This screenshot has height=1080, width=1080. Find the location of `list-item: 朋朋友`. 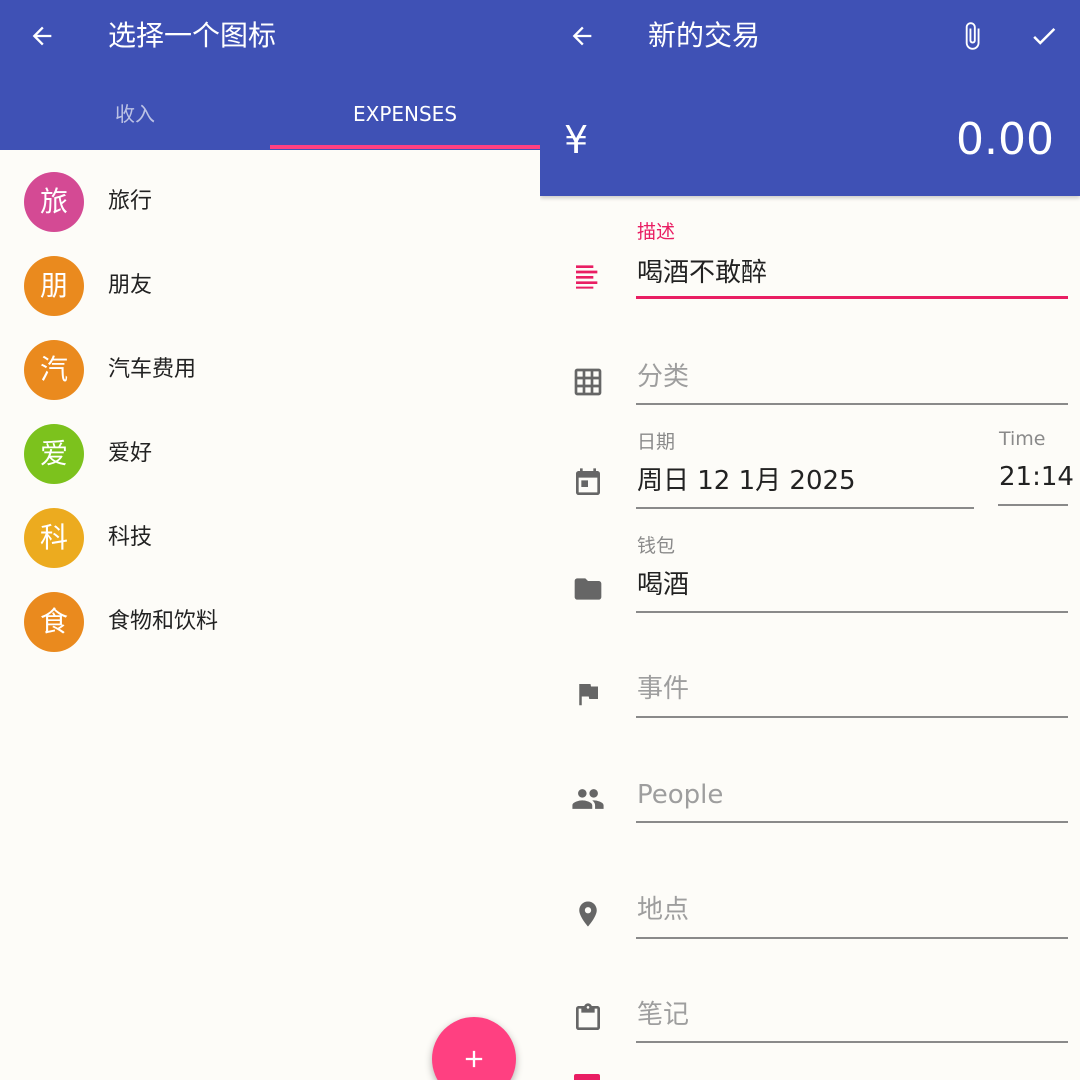

list-item: 朋朋友 is located at coordinates (270, 288).